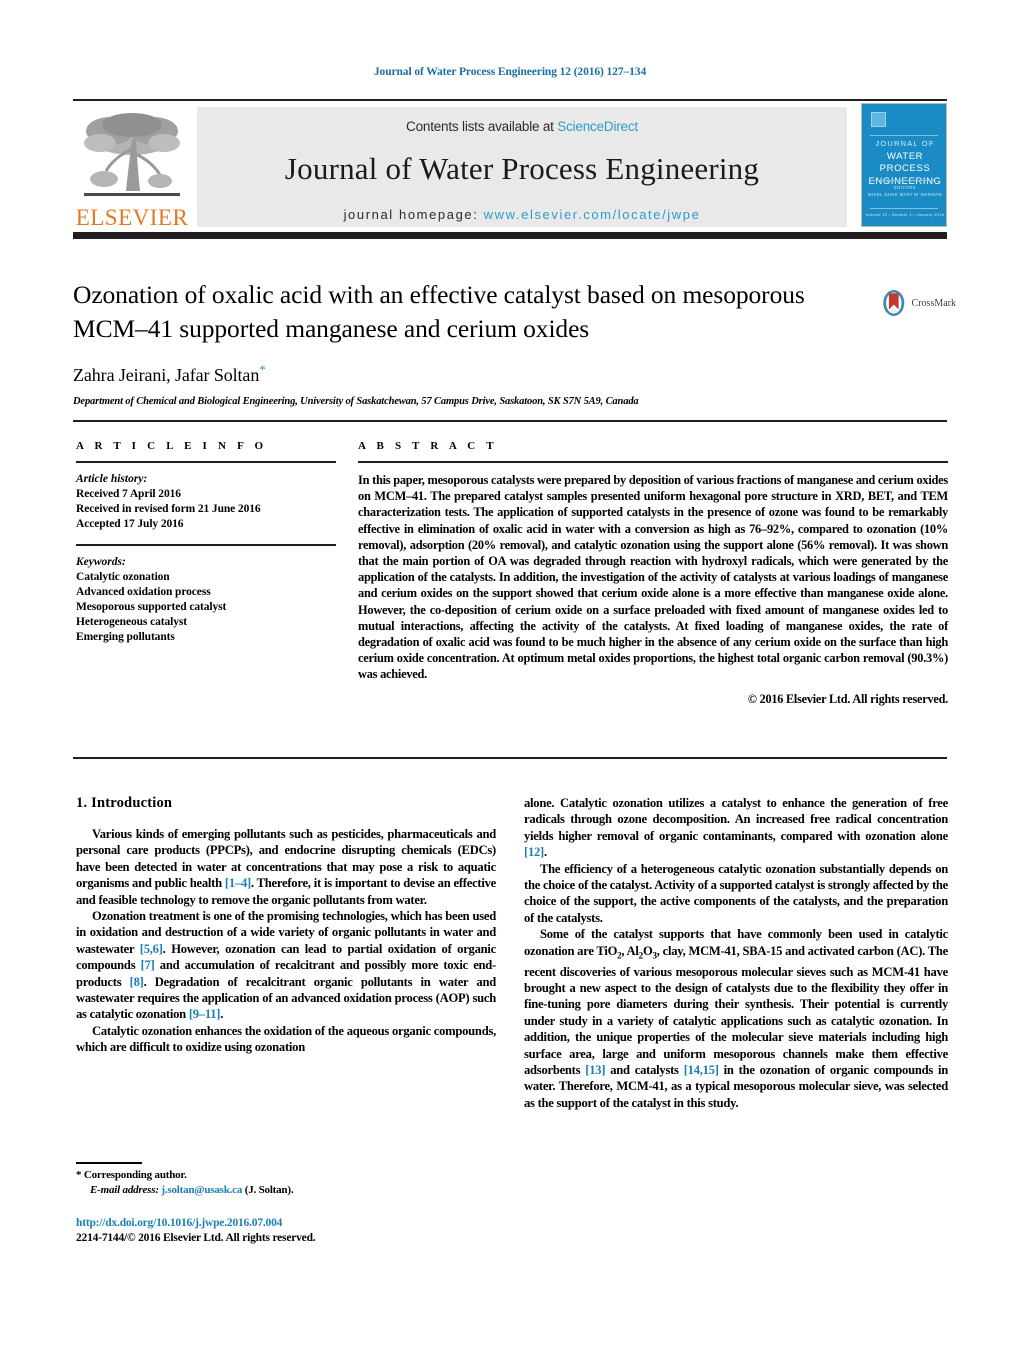 Image resolution: width=1020 pixels, height=1351 pixels. Describe the element at coordinates (534, 852) in the screenshot. I see `citation-link: [12]` at that location.